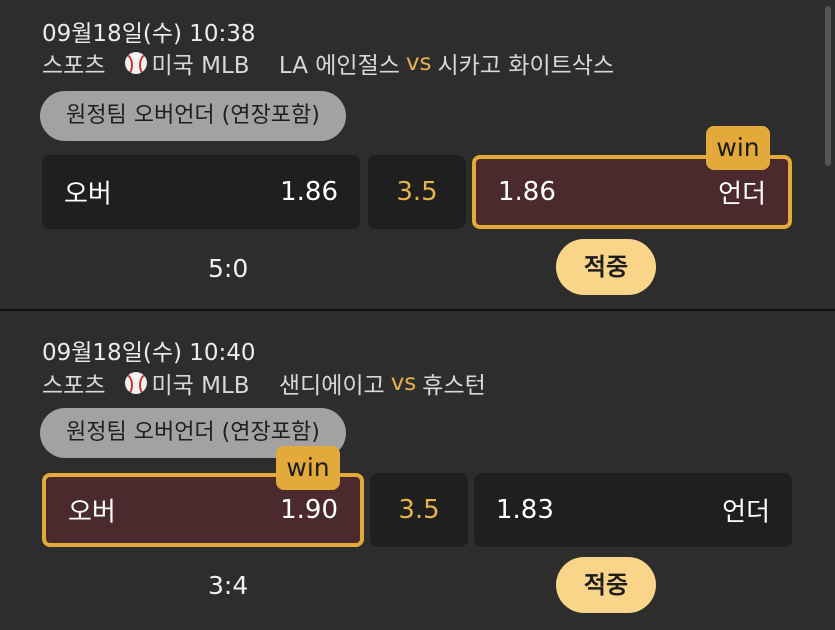  What do you see at coordinates (201, 192) in the screenshot?
I see `over-option: 오버 1.86` at bounding box center [201, 192].